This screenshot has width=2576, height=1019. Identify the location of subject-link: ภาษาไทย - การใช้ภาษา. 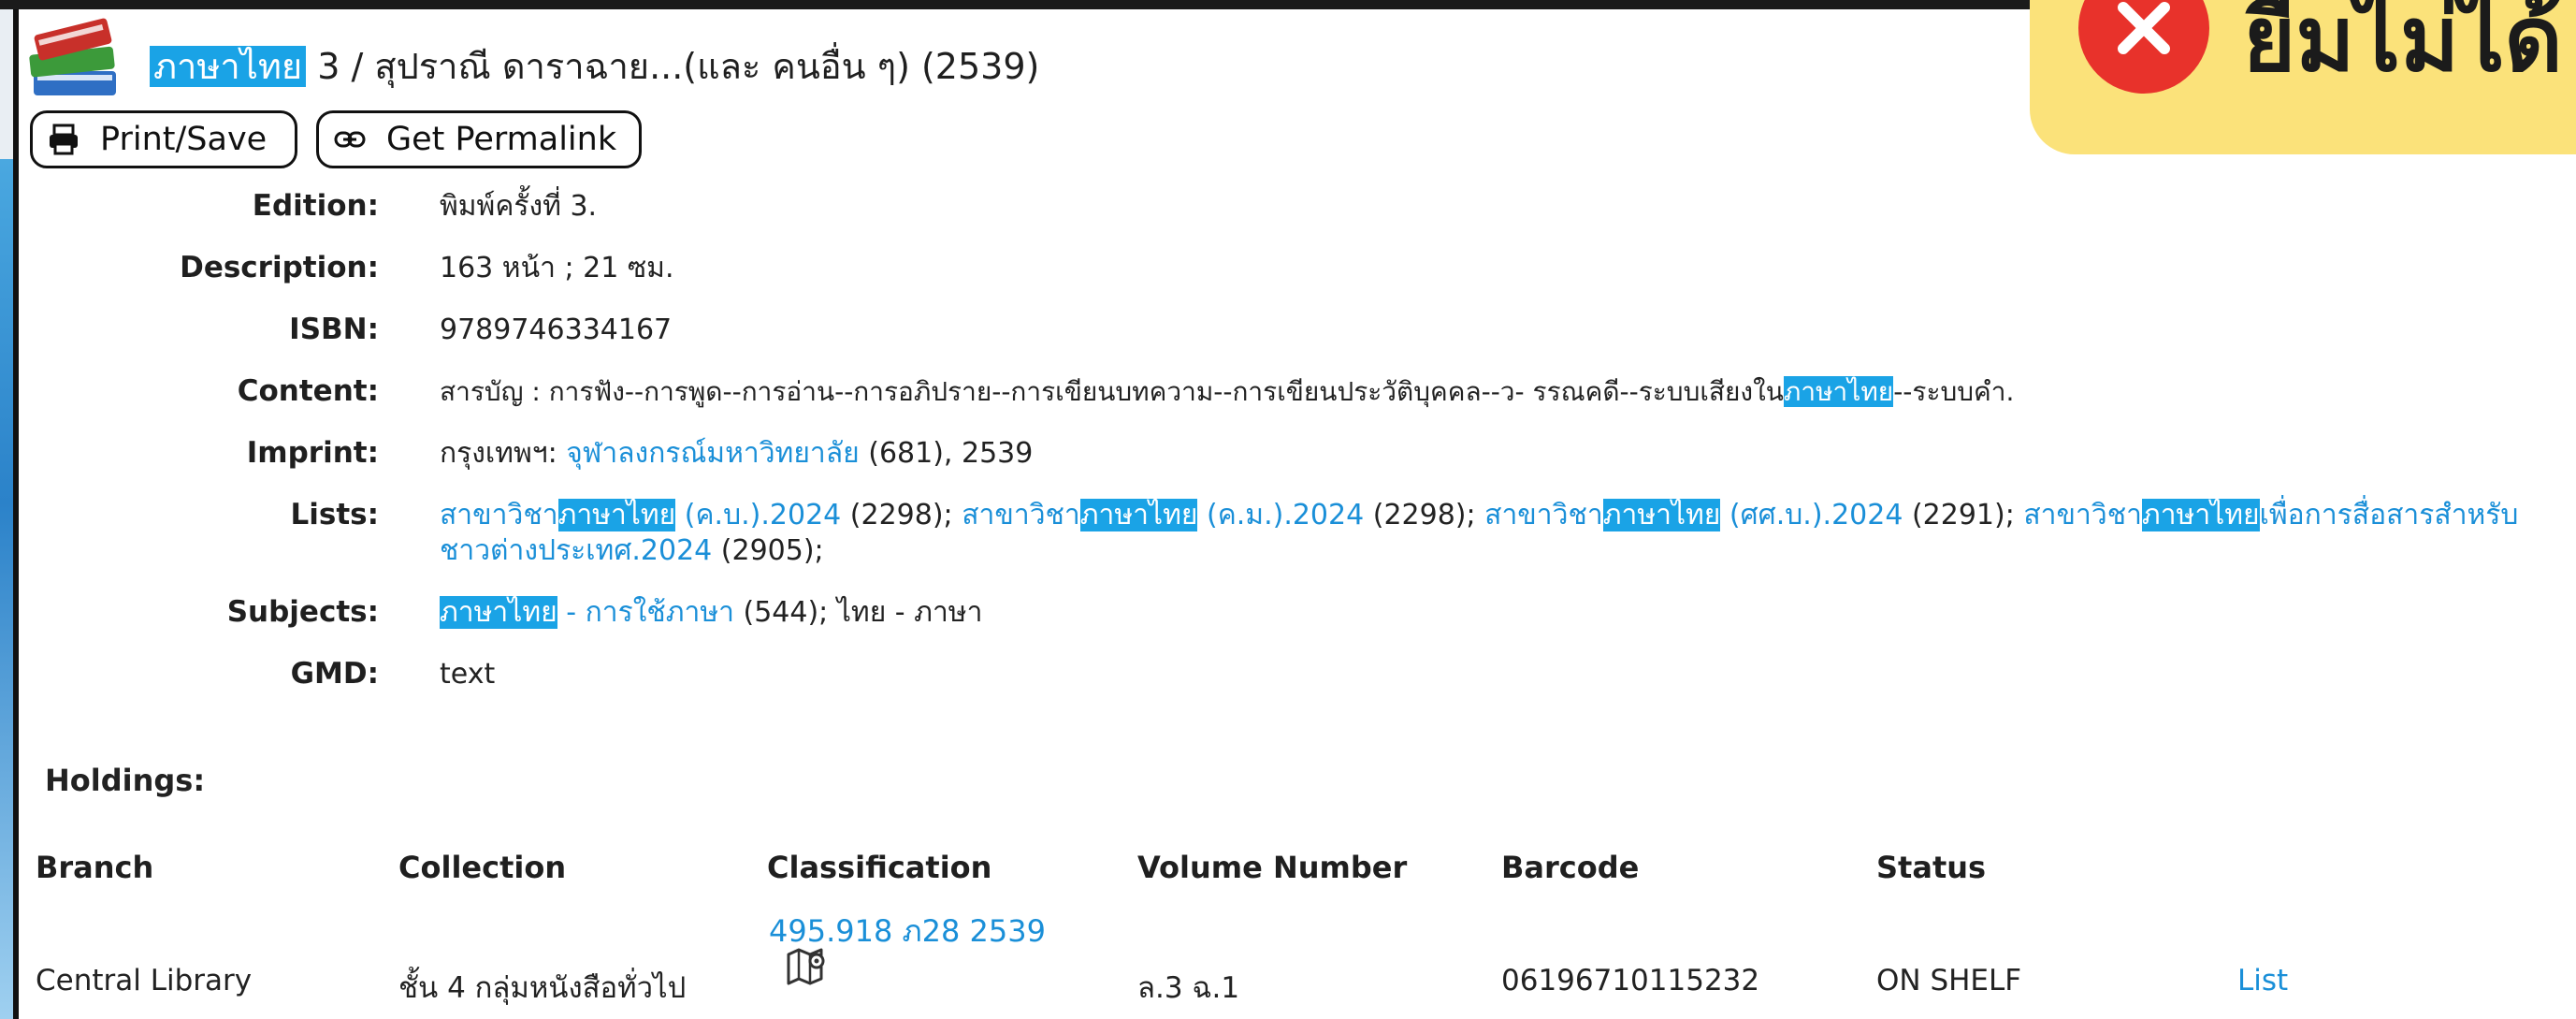
(587, 612).